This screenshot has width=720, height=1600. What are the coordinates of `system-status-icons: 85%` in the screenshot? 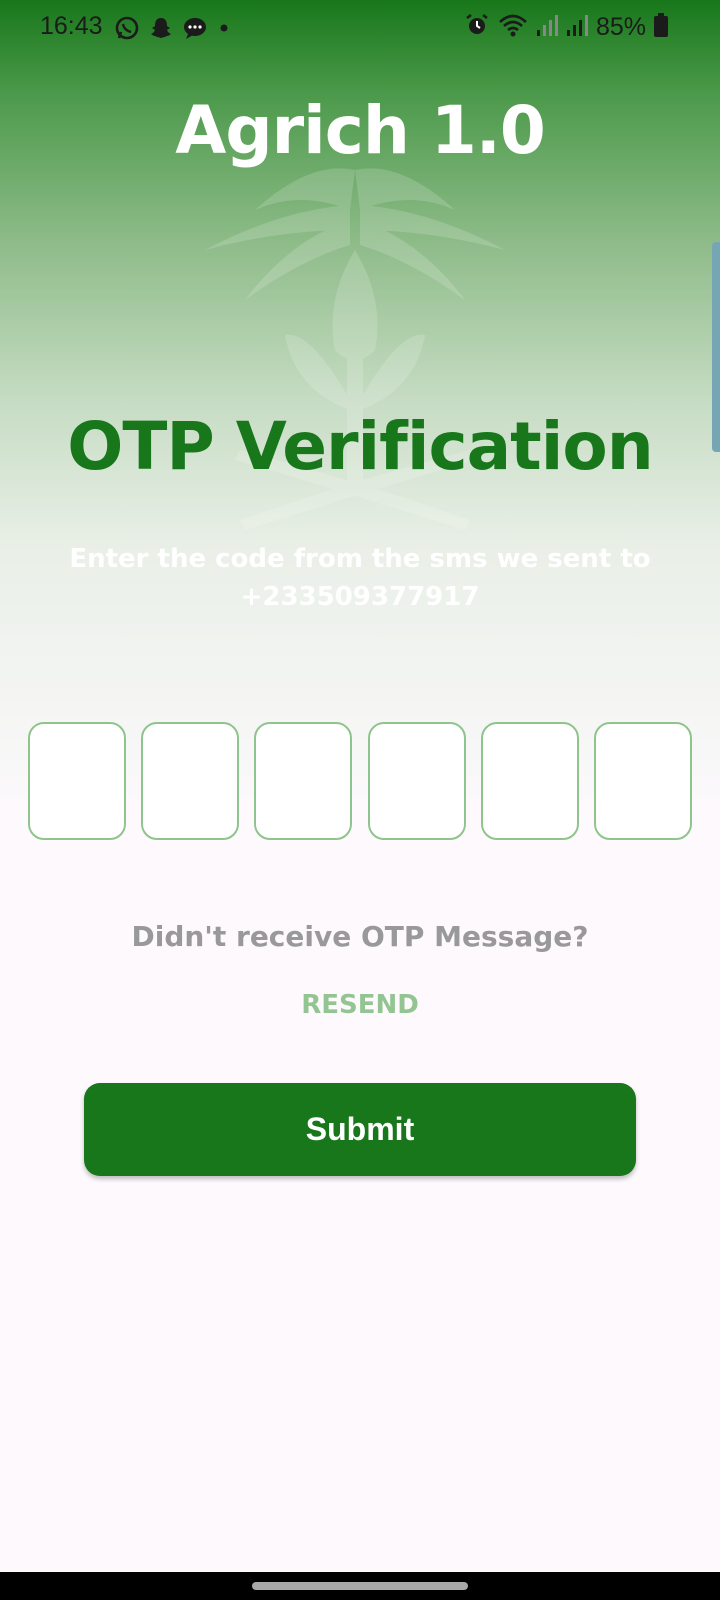 It's located at (566, 27).